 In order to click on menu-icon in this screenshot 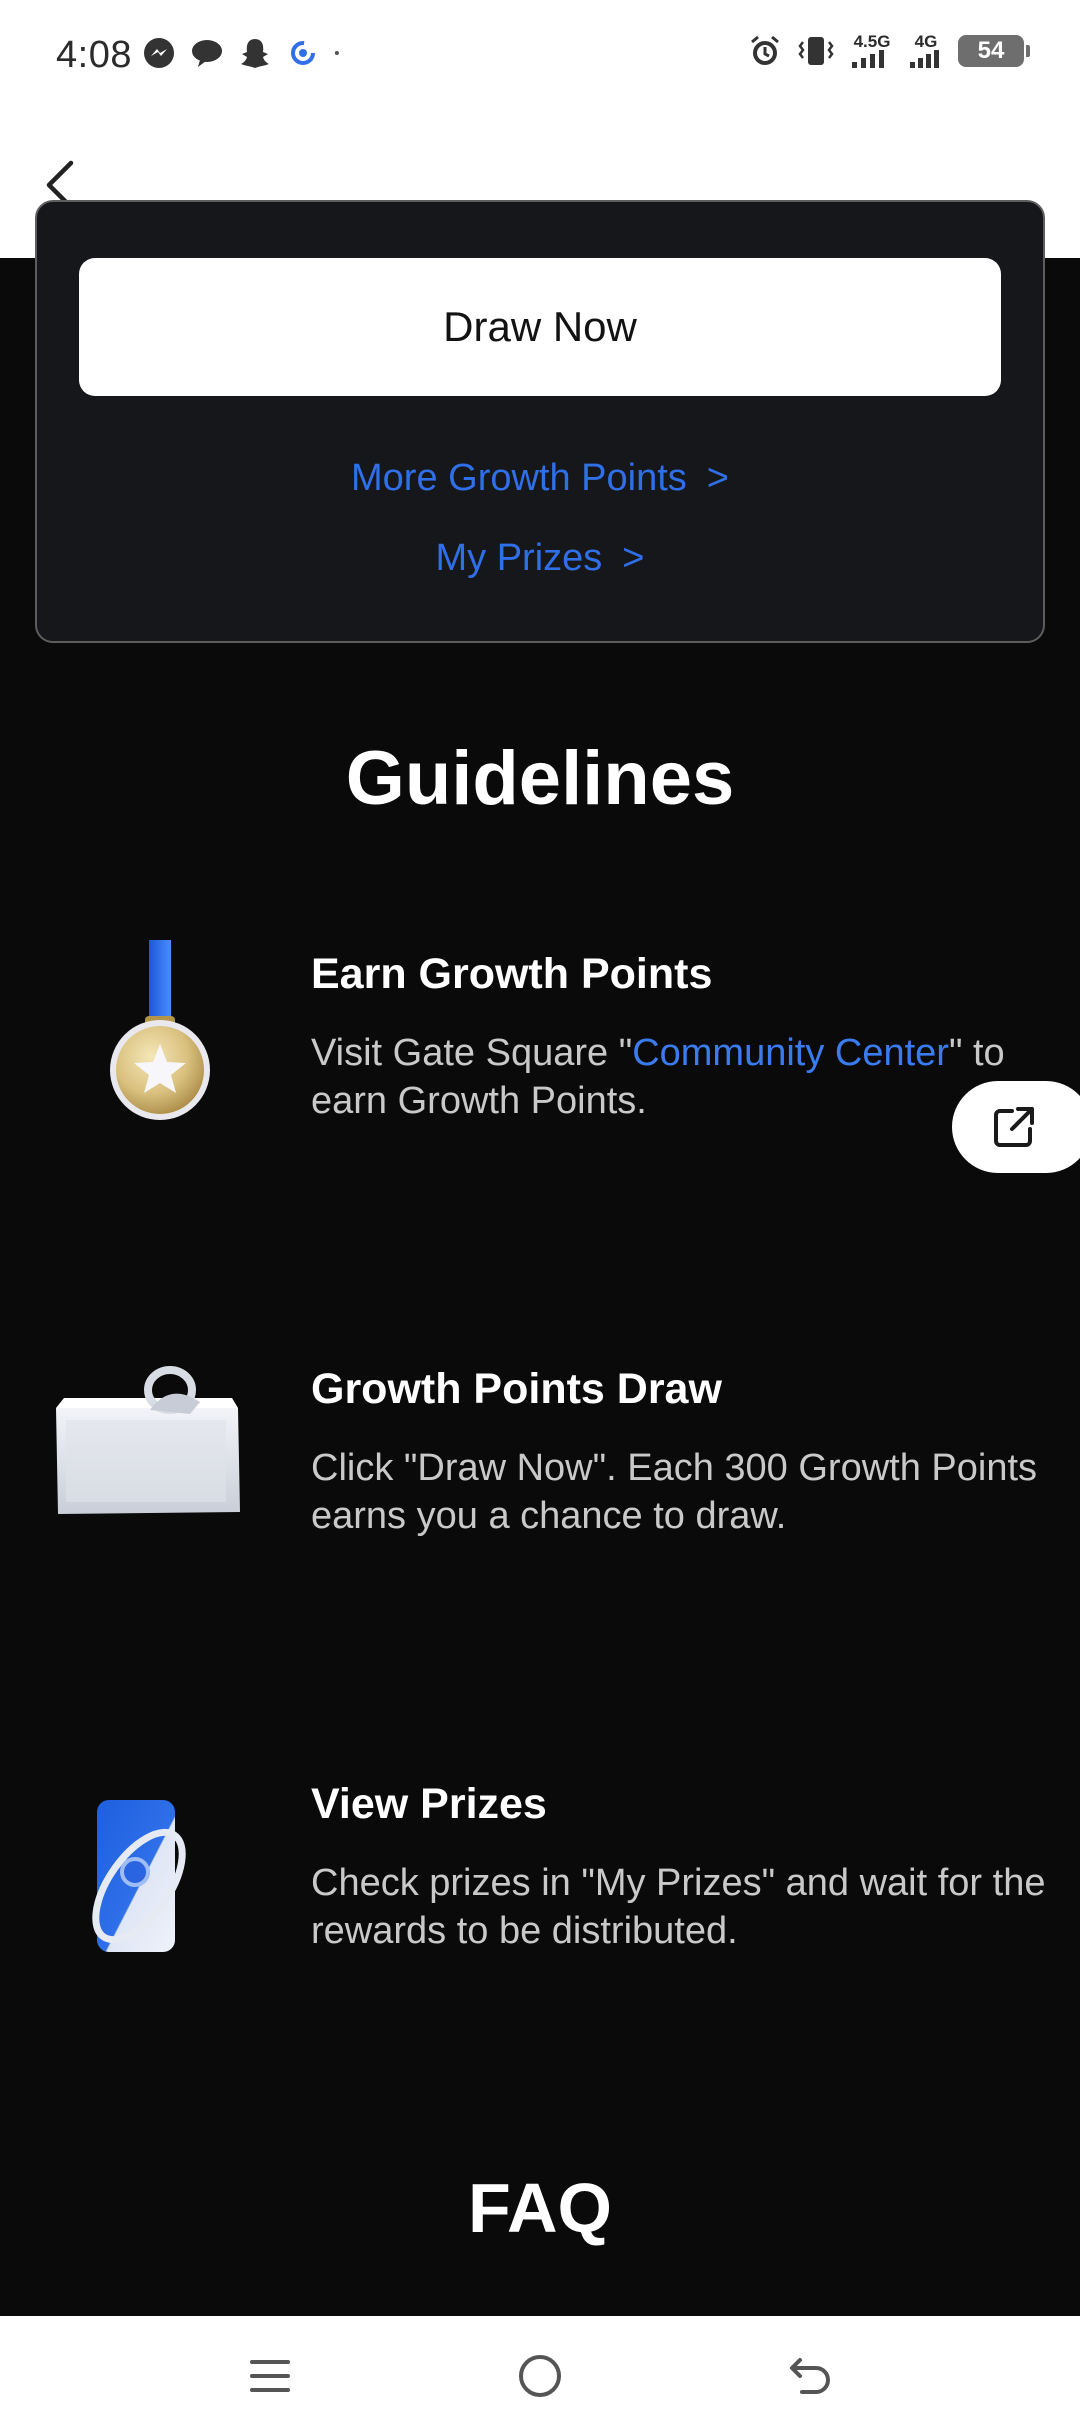, I will do `click(270, 2376)`.